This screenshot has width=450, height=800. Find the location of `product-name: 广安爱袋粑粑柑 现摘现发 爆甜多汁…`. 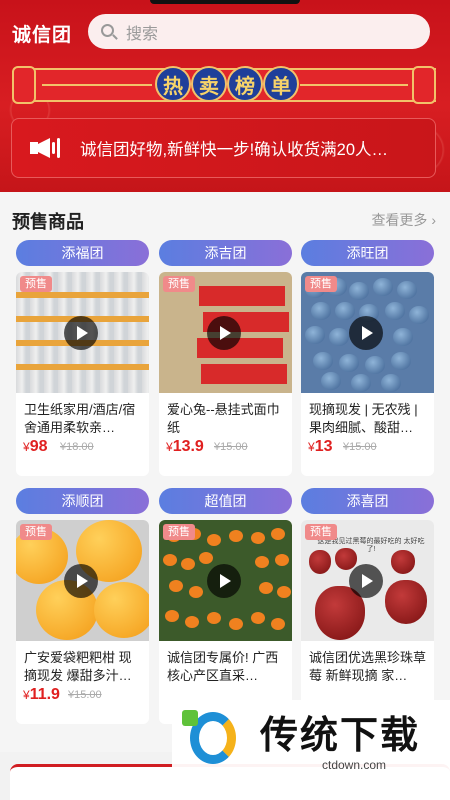

product-name: 广安爱袋粑粑柑 现摘现发 爆甜多汁… is located at coordinates (78, 666).